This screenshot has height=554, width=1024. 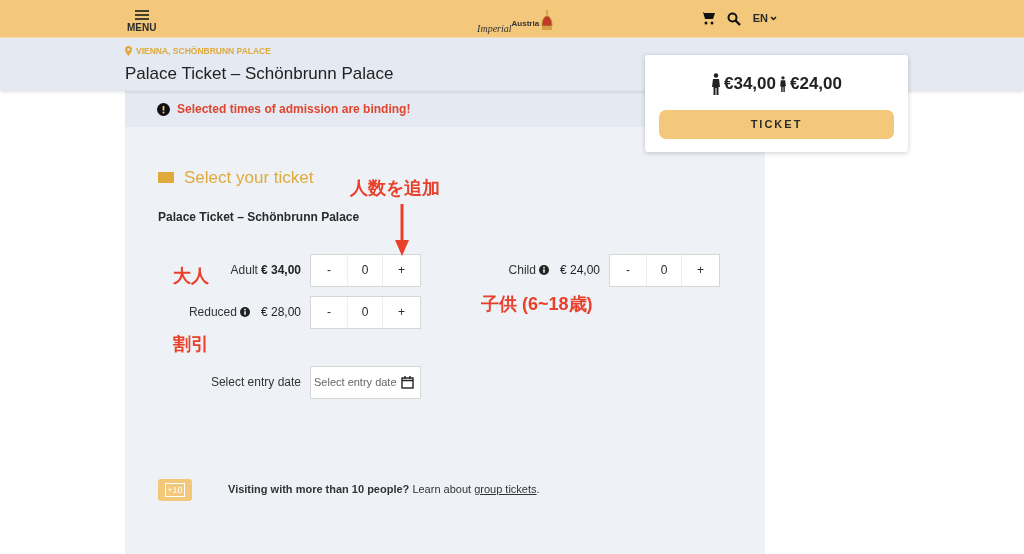 I want to click on ticket-price: € 34,00, so click(x=280, y=270).